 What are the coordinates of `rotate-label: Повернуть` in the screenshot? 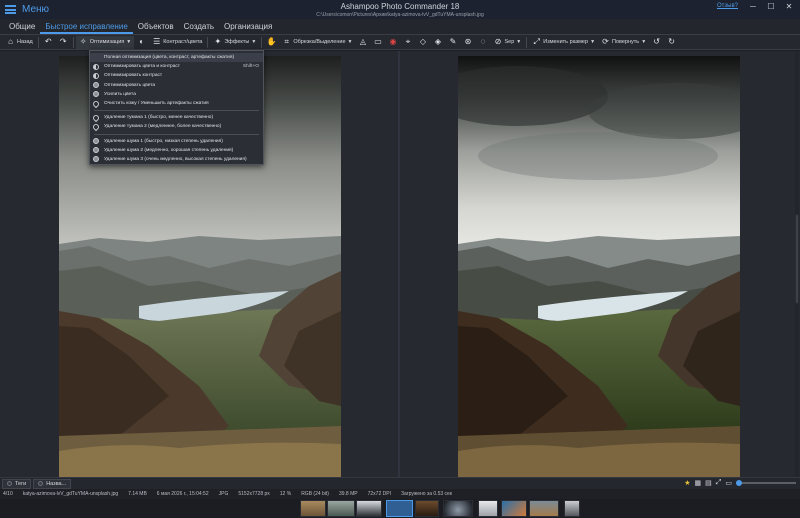 It's located at (626, 42).